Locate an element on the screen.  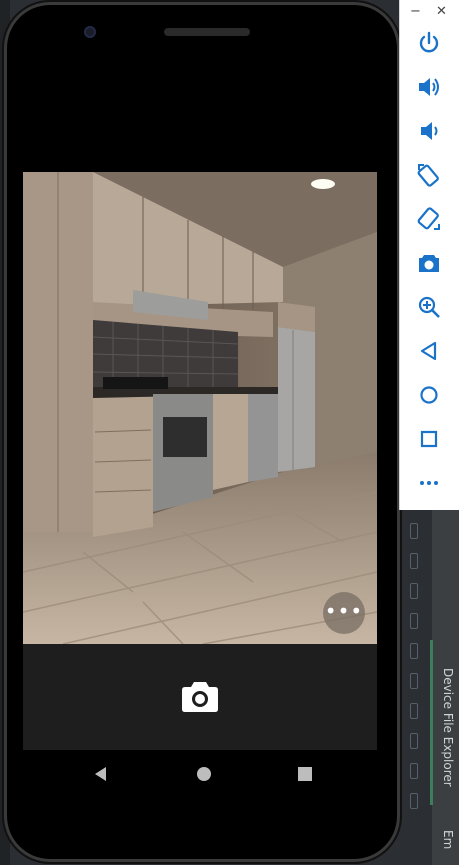
rotate-left-icon is located at coordinates (428, 175).